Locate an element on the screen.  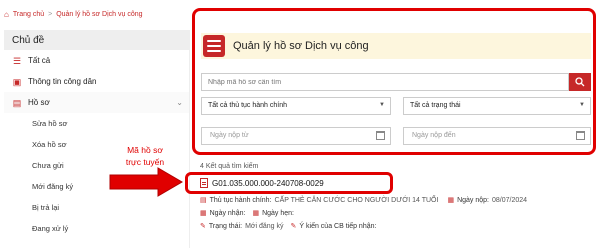
pin-icon: ✎ is located at coordinates (203, 226).